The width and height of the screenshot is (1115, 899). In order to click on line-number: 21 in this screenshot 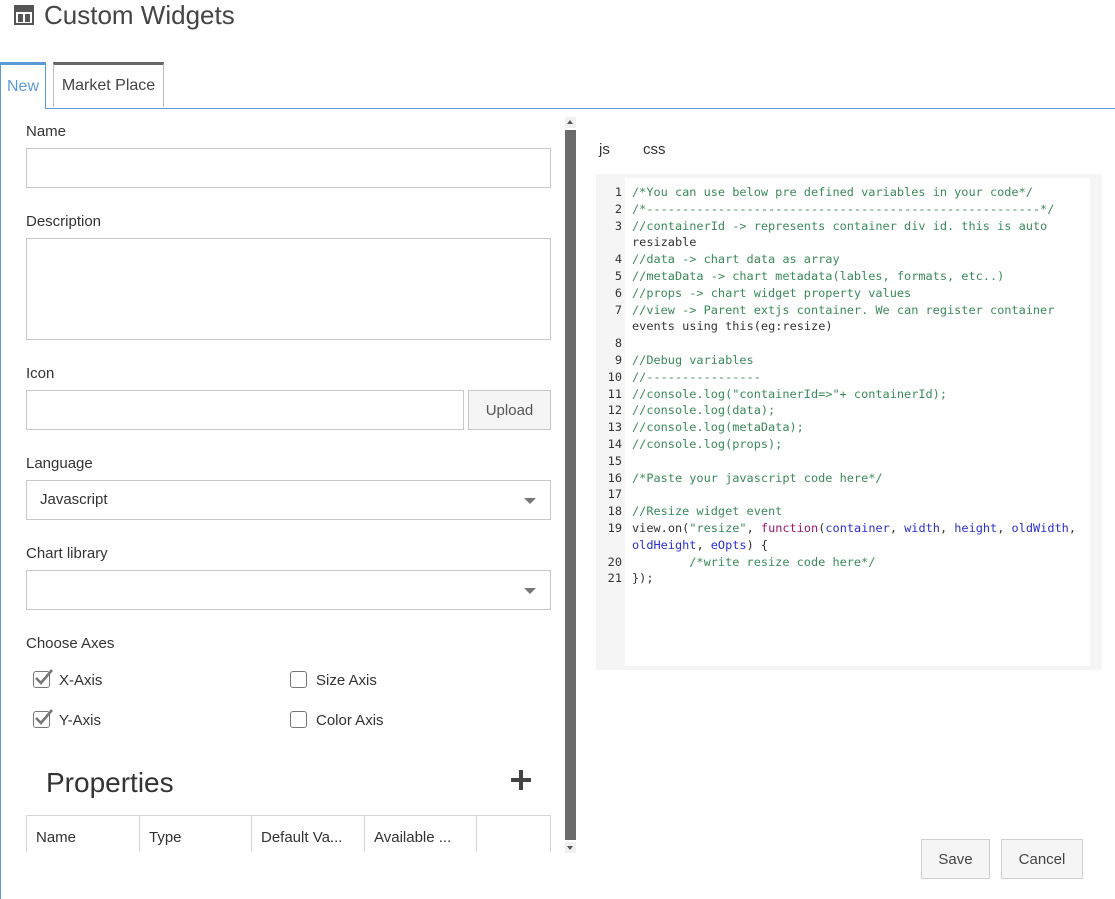, I will do `click(614, 578)`.